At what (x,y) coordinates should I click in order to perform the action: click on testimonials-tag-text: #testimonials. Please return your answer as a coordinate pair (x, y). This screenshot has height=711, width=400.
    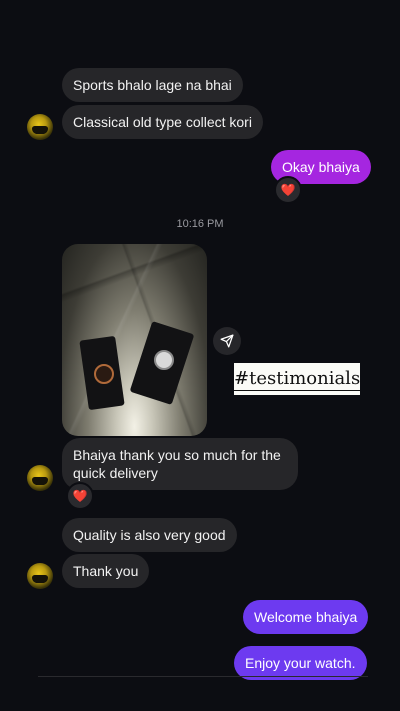
    Looking at the image, I should click on (297, 379).